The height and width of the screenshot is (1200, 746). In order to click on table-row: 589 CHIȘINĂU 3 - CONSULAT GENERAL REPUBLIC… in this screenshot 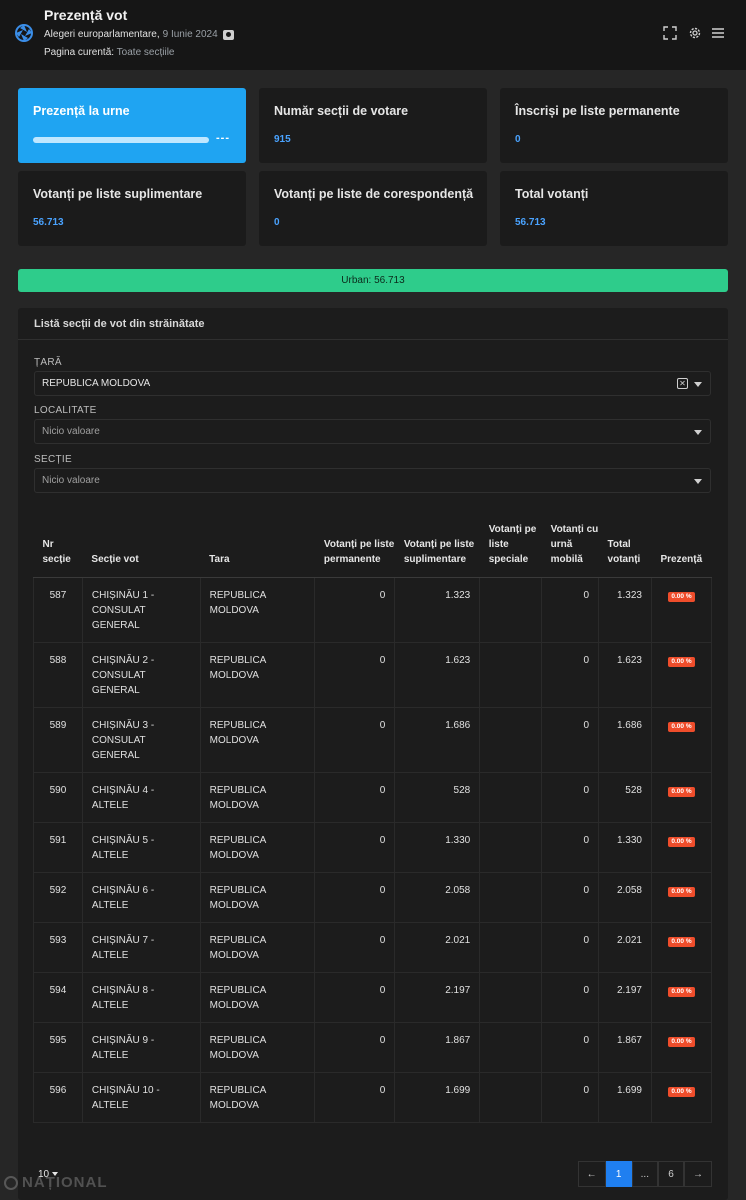, I will do `click(373, 740)`.